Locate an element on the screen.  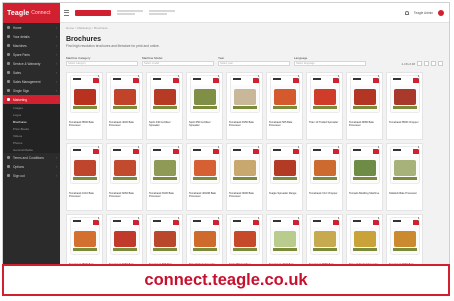
submenu-item: Photos is located at coordinates (31, 142).